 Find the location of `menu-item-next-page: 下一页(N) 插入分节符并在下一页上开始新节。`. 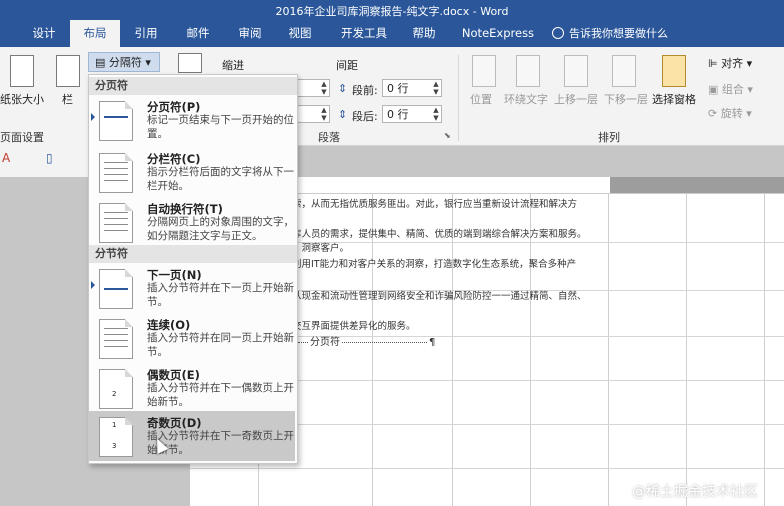

menu-item-next-page: 下一页(N) 插入分节符并在下一页上开始新节。 is located at coordinates (192, 288).